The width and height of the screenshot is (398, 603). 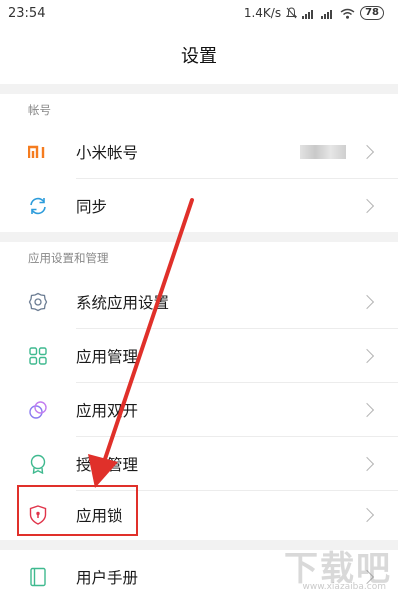 I want to click on sync-icon, so click(x=38, y=206).